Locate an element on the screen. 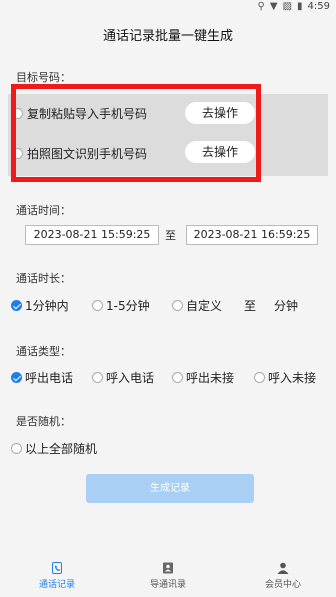 Image resolution: width=336 pixels, height=597 pixels. bottom-tab-bar: 通话记录 导通讯录 会员中心 is located at coordinates (168, 577).